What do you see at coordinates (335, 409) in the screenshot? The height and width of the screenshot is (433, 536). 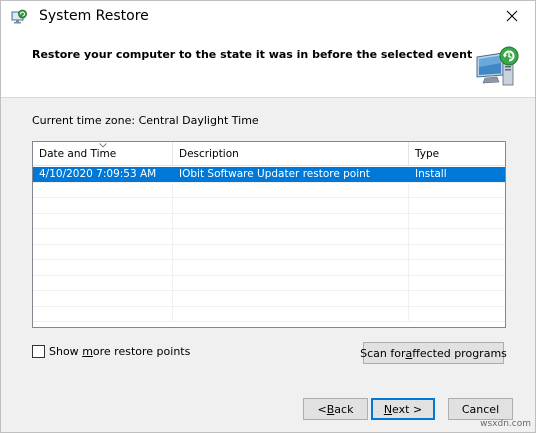 I see `back-button: < Back` at bounding box center [335, 409].